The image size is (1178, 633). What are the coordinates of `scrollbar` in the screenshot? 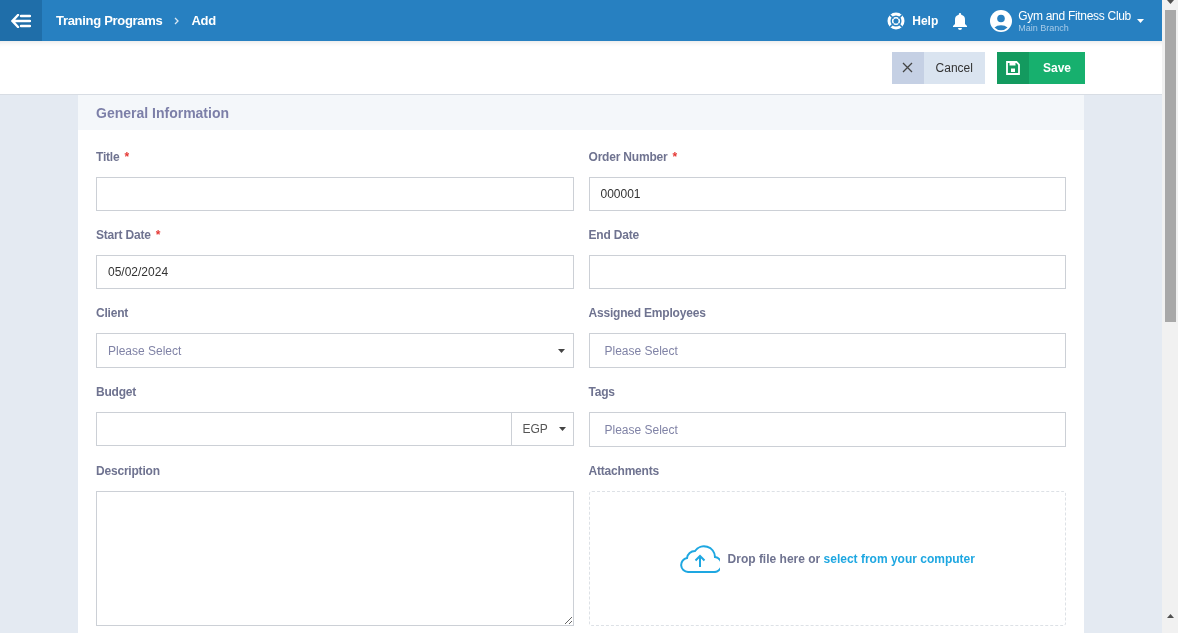 It's located at (1170, 316).